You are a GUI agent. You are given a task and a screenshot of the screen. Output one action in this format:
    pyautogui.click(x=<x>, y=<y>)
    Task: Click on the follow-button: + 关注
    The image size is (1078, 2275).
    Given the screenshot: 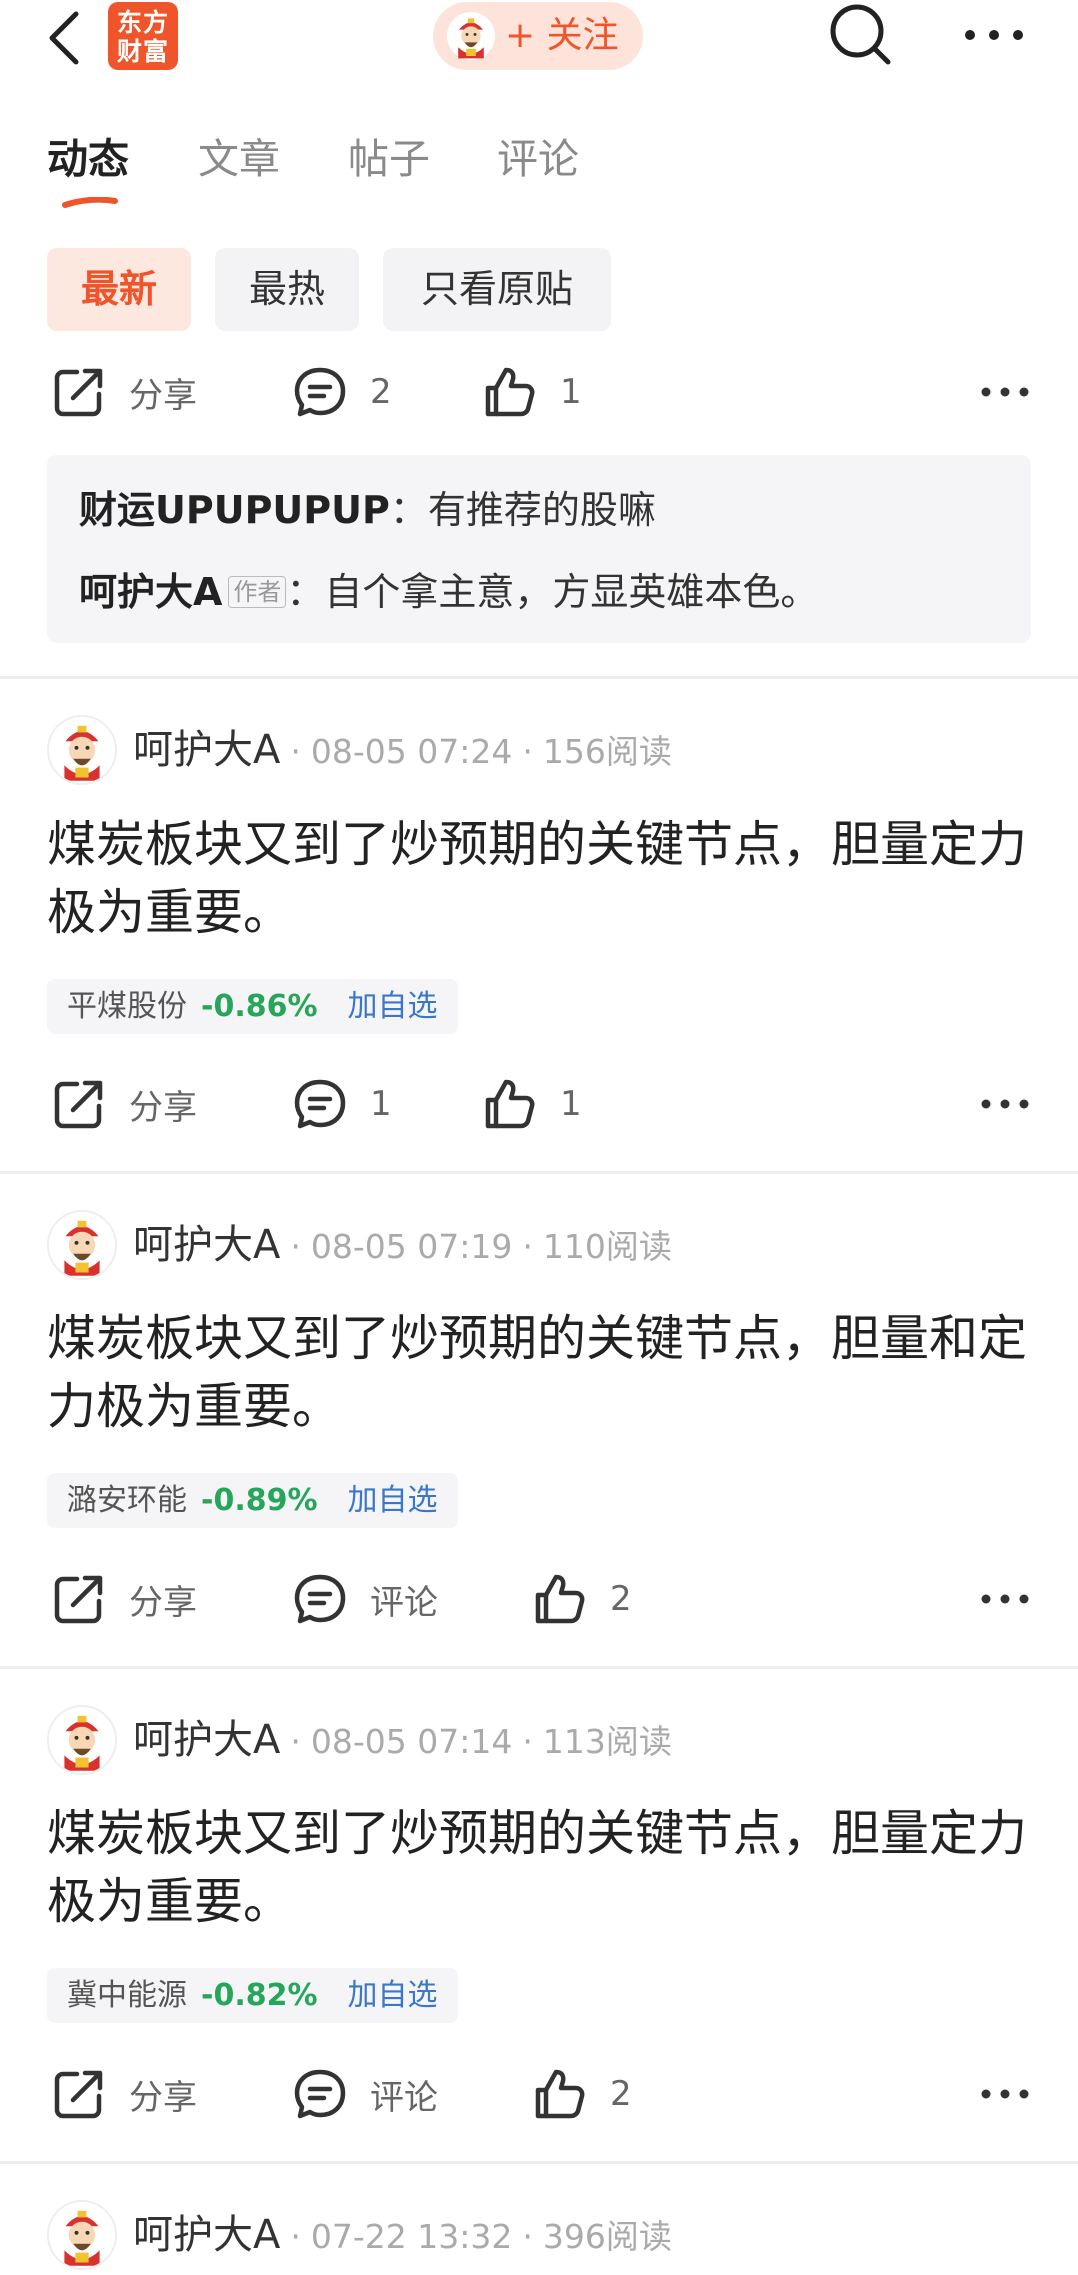 What is the action you would take?
    pyautogui.click(x=538, y=36)
    